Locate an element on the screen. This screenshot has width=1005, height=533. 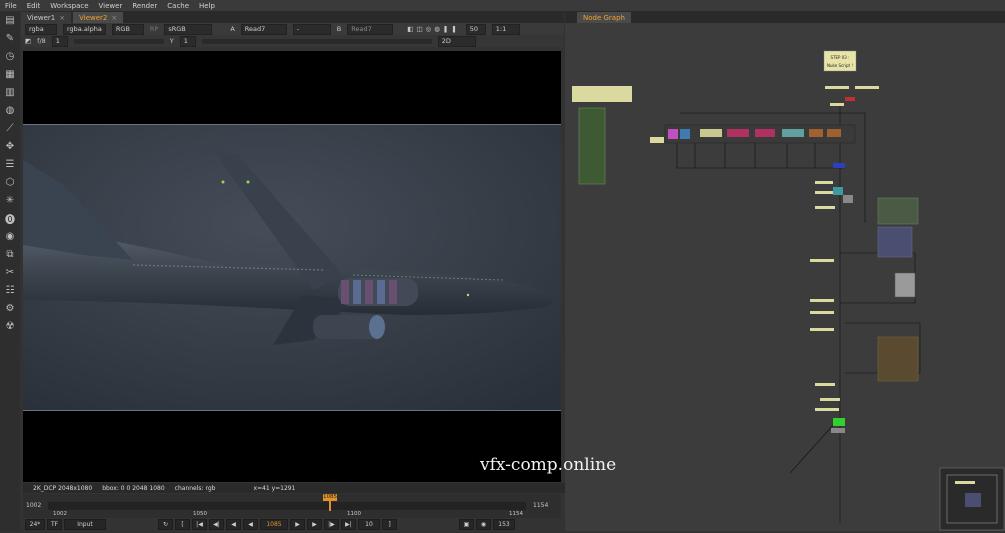
step03-backdrop is located at coordinates (840, 61).